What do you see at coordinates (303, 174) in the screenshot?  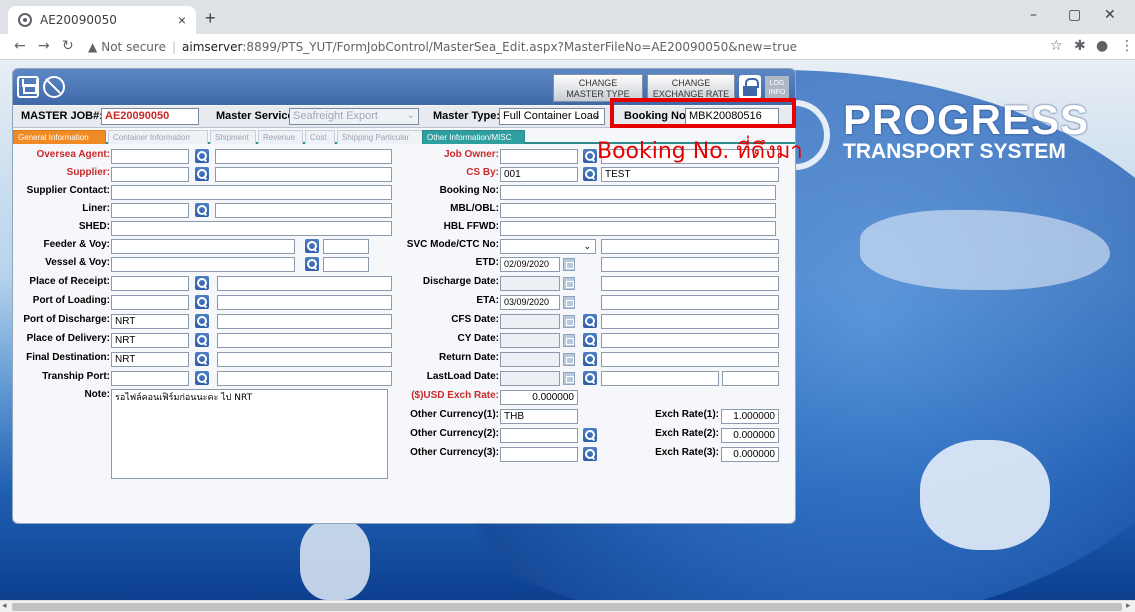 I see `supplier-name-field` at bounding box center [303, 174].